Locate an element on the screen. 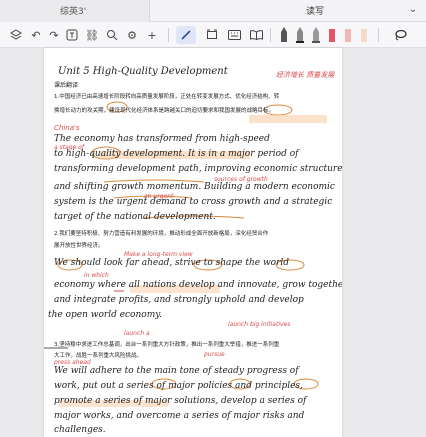  frame-icon is located at coordinates (212, 35).